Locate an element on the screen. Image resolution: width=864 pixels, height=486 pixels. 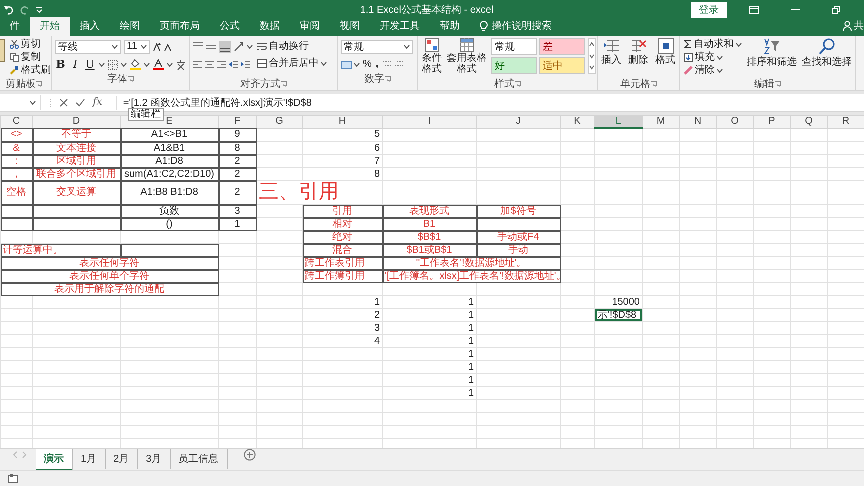
align-center-icon is located at coordinates (209, 64).